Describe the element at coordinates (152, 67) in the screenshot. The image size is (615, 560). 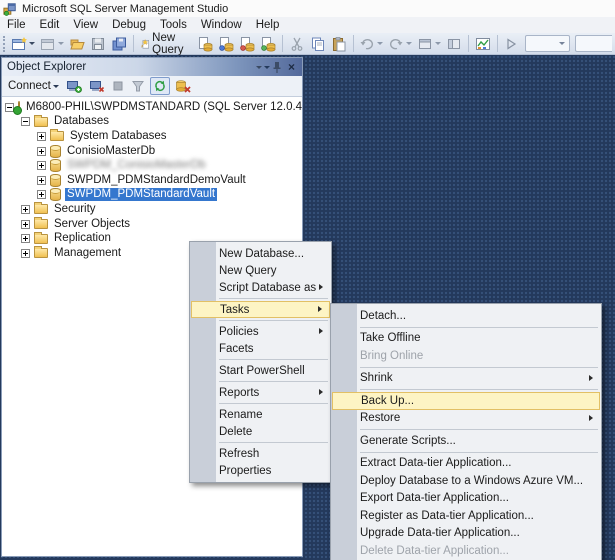
I see `object-explorer-titlebar: Object Explorer ×` at that location.